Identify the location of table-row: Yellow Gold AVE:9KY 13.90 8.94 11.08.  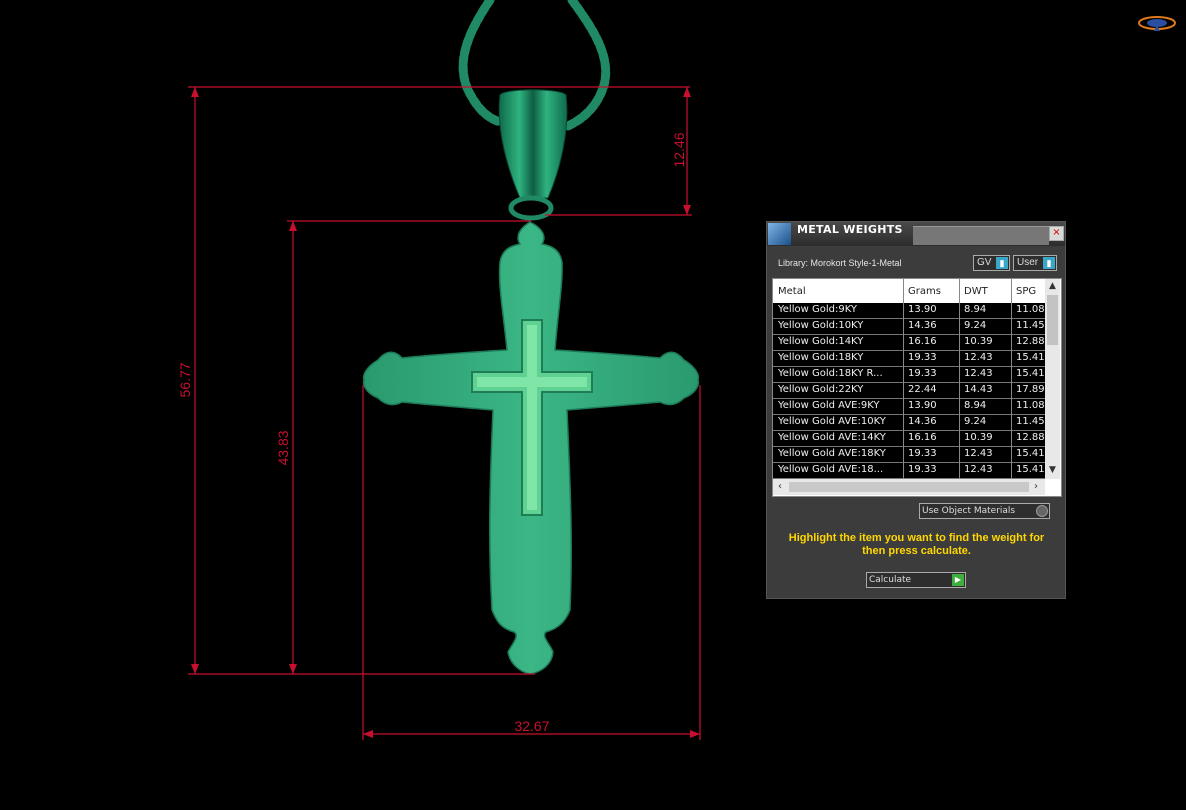
(909, 407).